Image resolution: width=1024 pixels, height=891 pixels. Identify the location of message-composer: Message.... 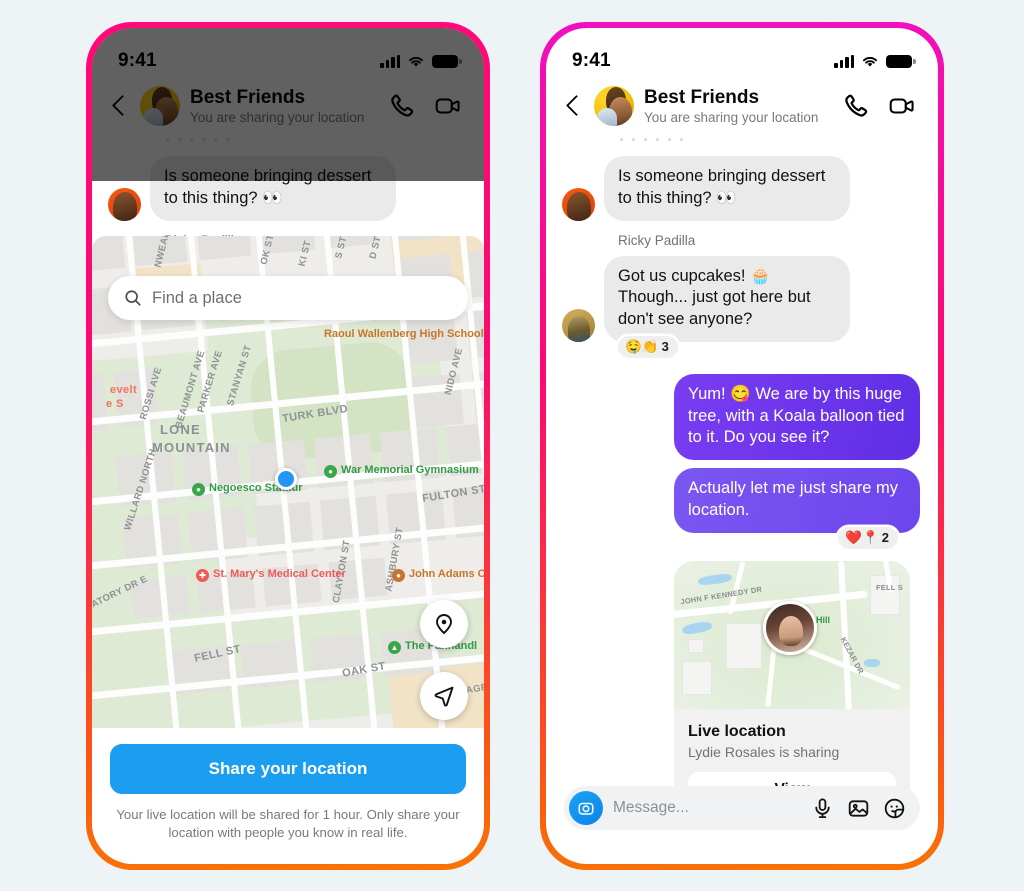
(742, 808).